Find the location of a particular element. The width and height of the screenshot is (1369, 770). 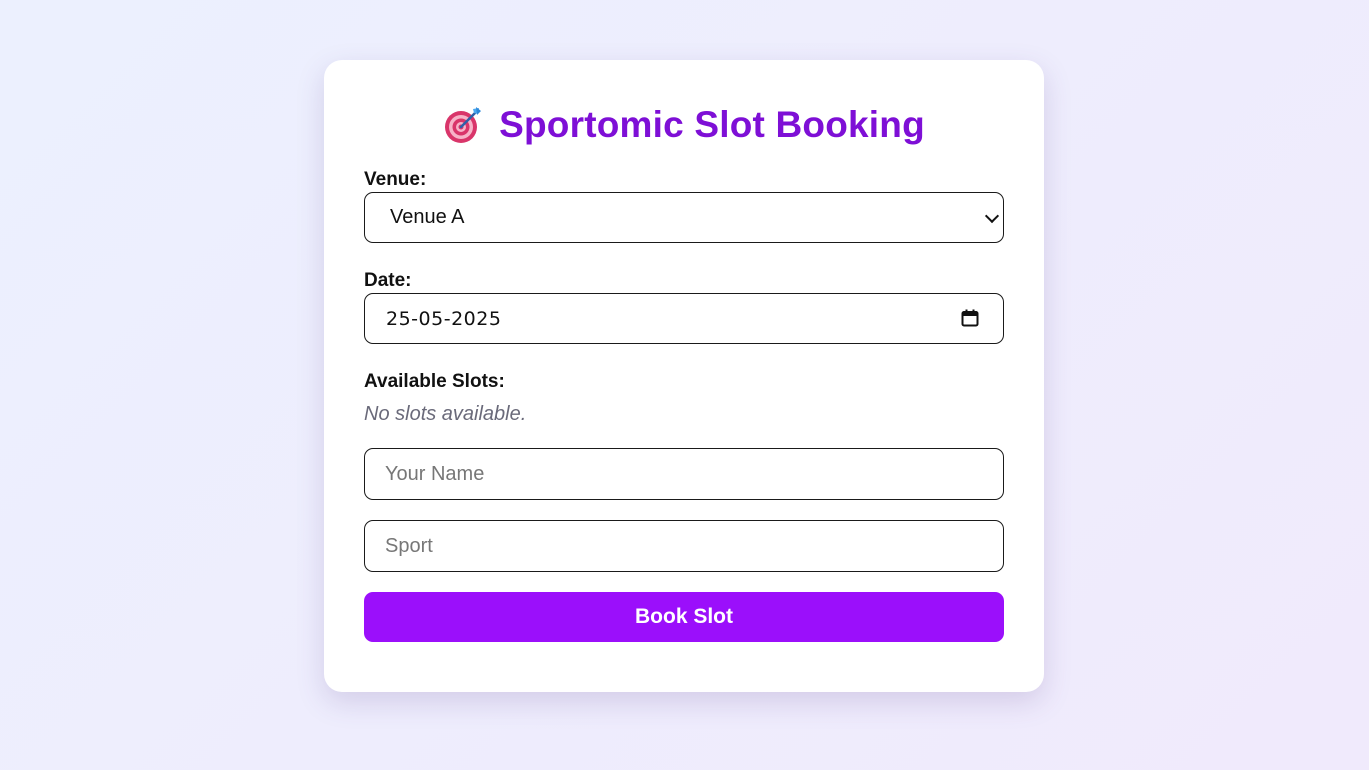

target-dart-icon is located at coordinates (463, 125).